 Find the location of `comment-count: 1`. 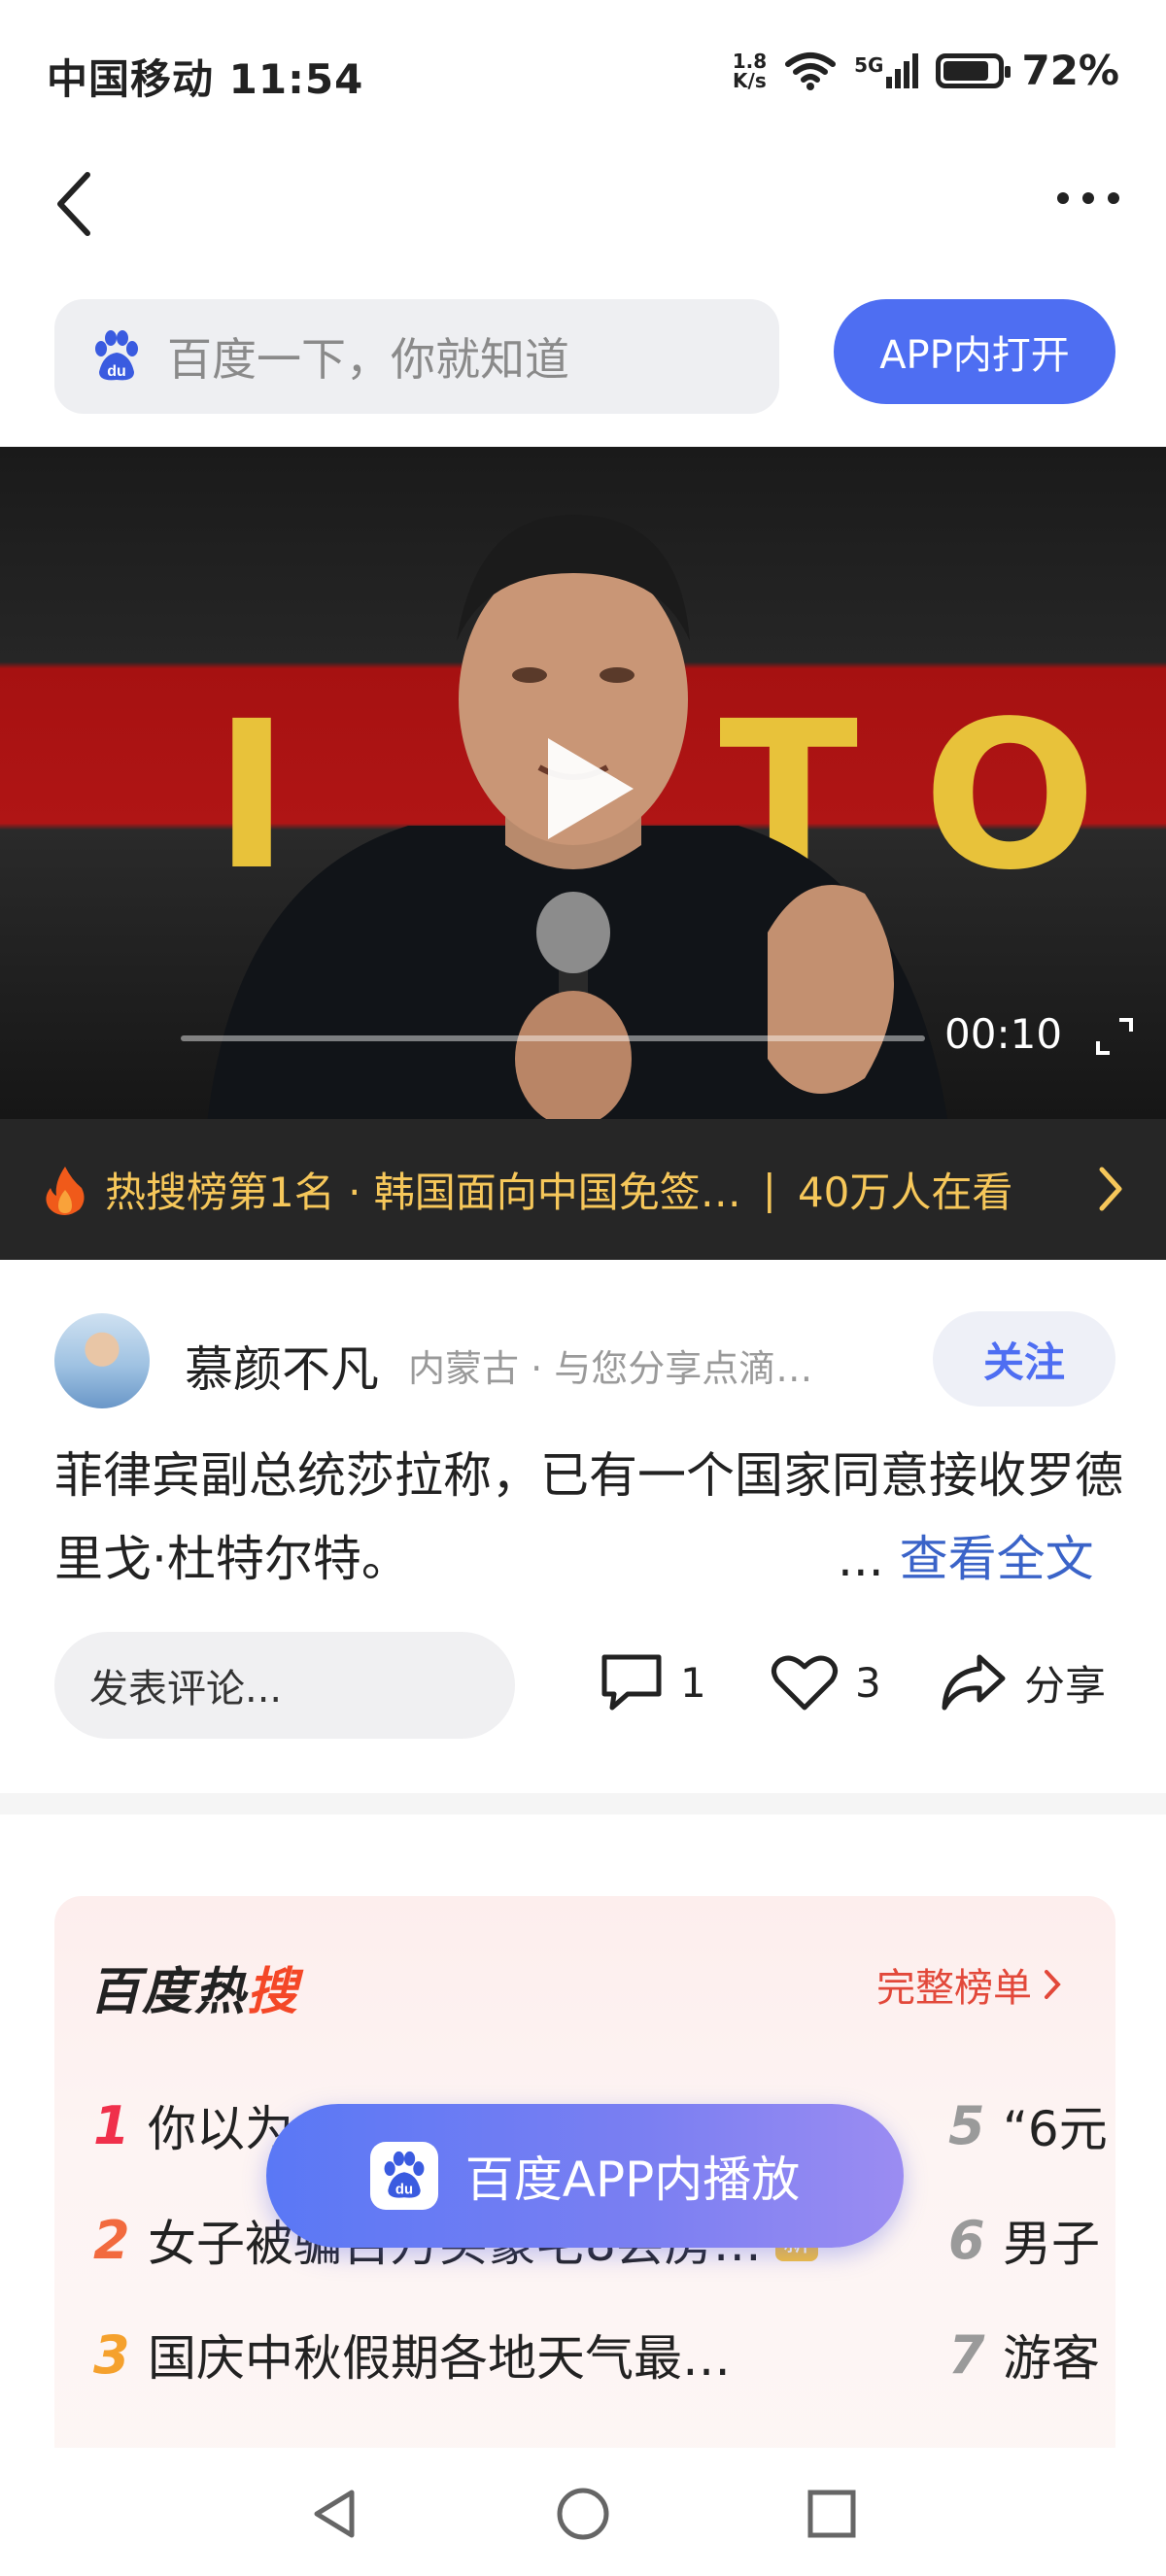

comment-count: 1 is located at coordinates (693, 1682).